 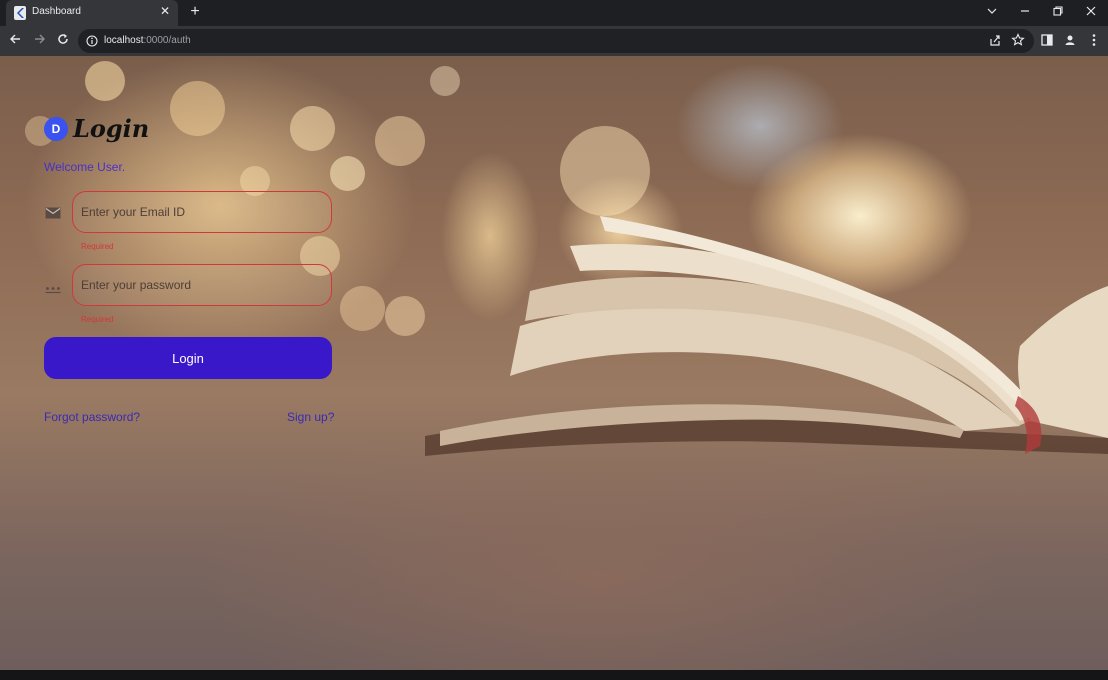 What do you see at coordinates (167, 40) in the screenshot?
I see `url-path: :0000/auth` at bounding box center [167, 40].